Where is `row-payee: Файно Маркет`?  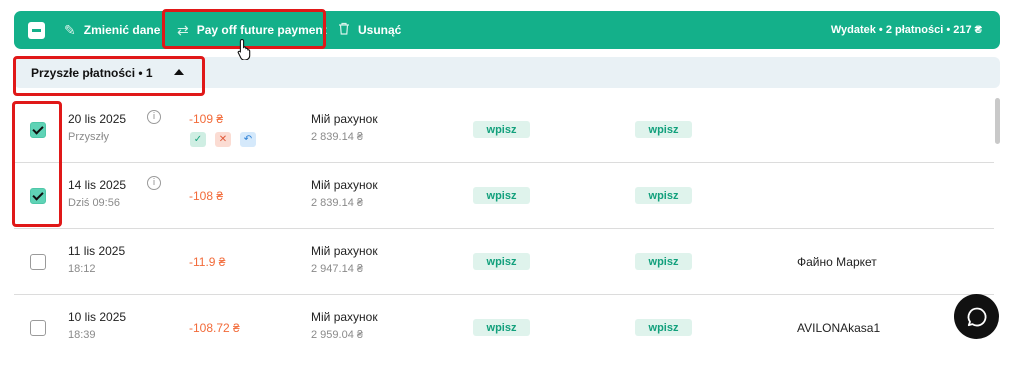 row-payee: Файно Маркет is located at coordinates (837, 262).